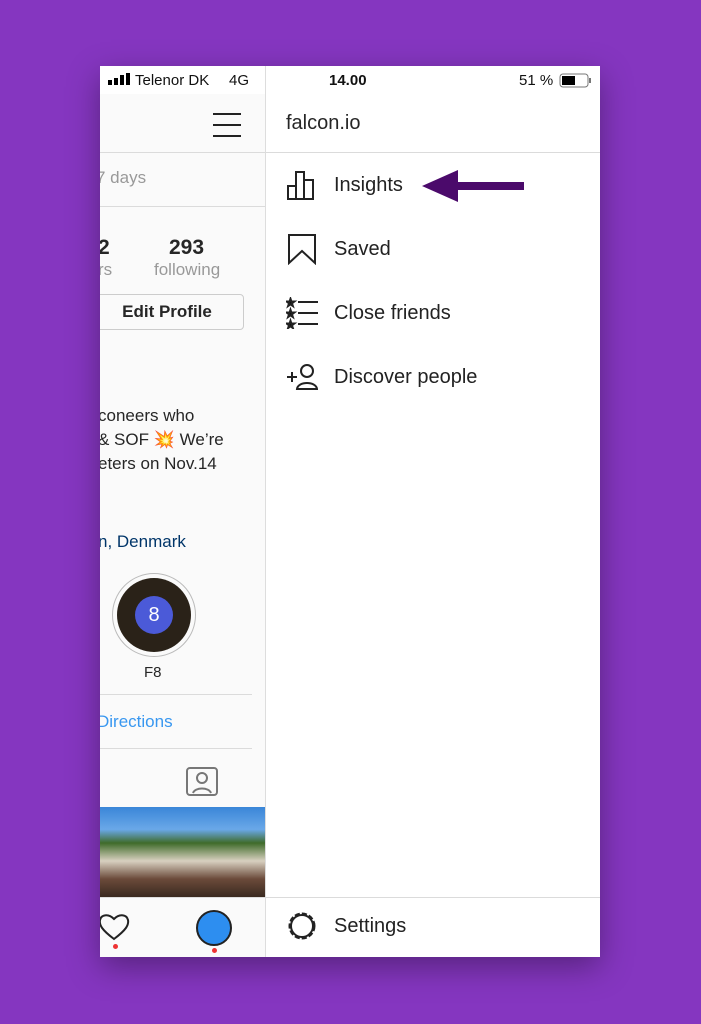 This screenshot has height=1024, width=701. I want to click on menu-item-saved: Saved, so click(338, 249).